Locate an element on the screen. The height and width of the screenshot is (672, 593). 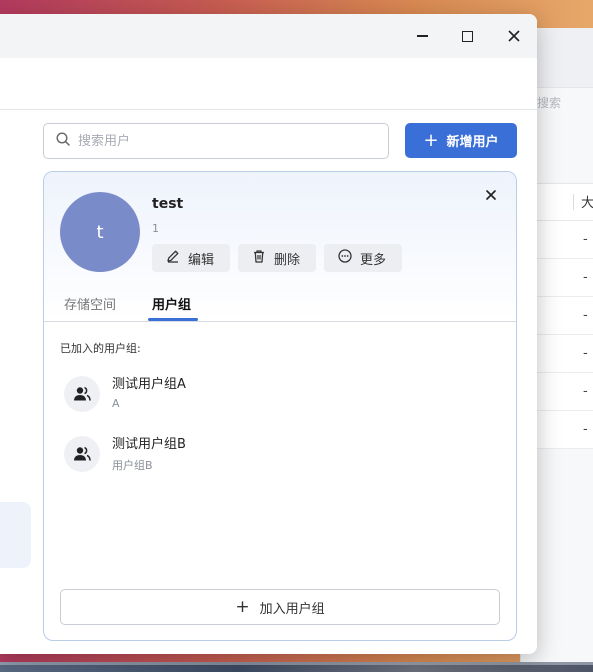
user-name: test is located at coordinates (168, 204).